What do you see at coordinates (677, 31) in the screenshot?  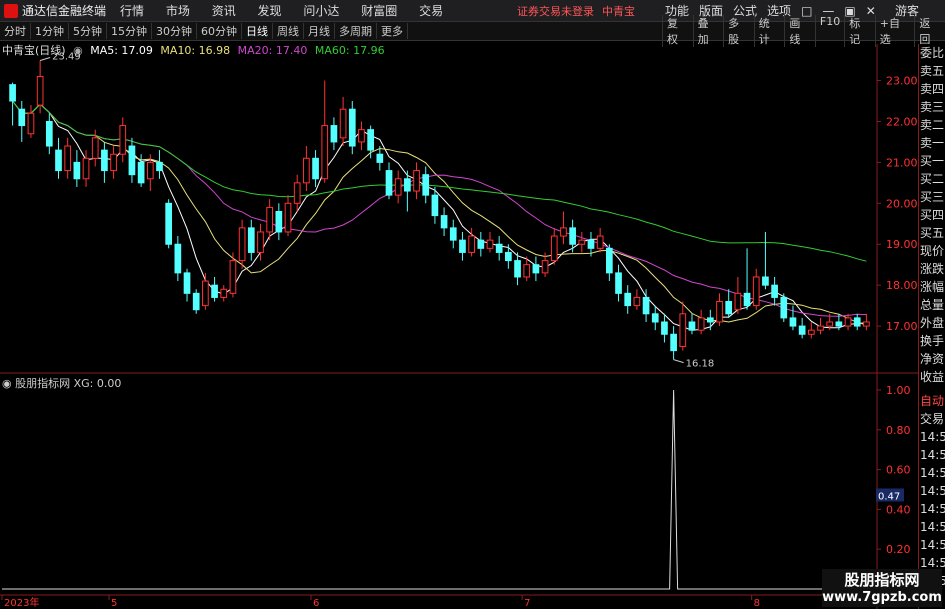 I see `toolbar-button: 复权` at bounding box center [677, 31].